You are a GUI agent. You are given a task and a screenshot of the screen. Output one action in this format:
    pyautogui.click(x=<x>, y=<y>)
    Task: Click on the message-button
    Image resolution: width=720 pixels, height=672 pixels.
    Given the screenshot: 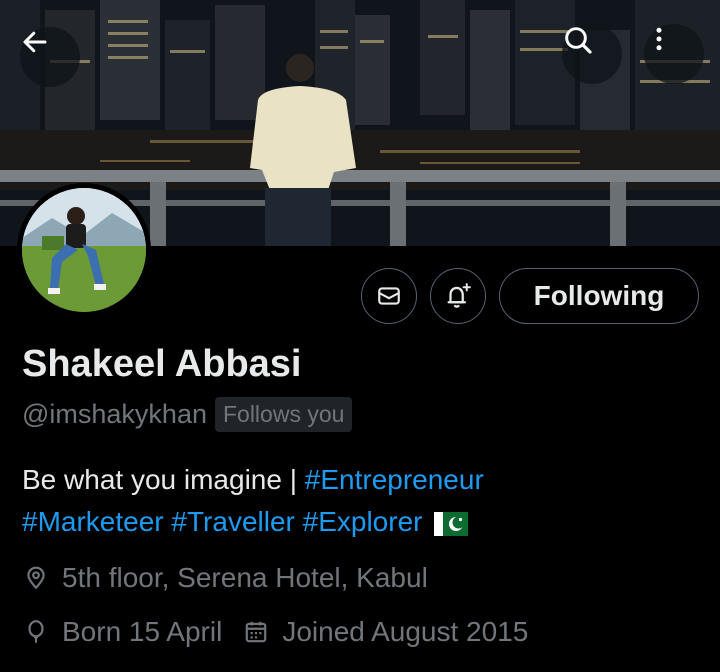 What is the action you would take?
    pyautogui.click(x=389, y=296)
    